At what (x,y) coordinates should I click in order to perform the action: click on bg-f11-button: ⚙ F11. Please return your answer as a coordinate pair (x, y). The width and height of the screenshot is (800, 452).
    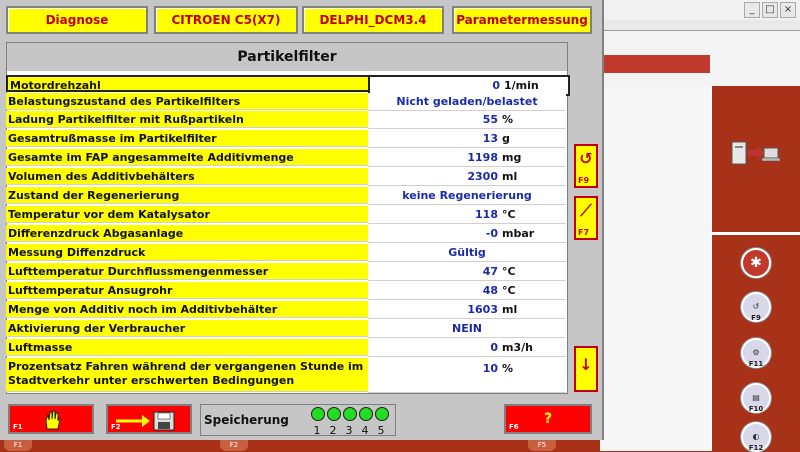
    Looking at the image, I should click on (756, 353).